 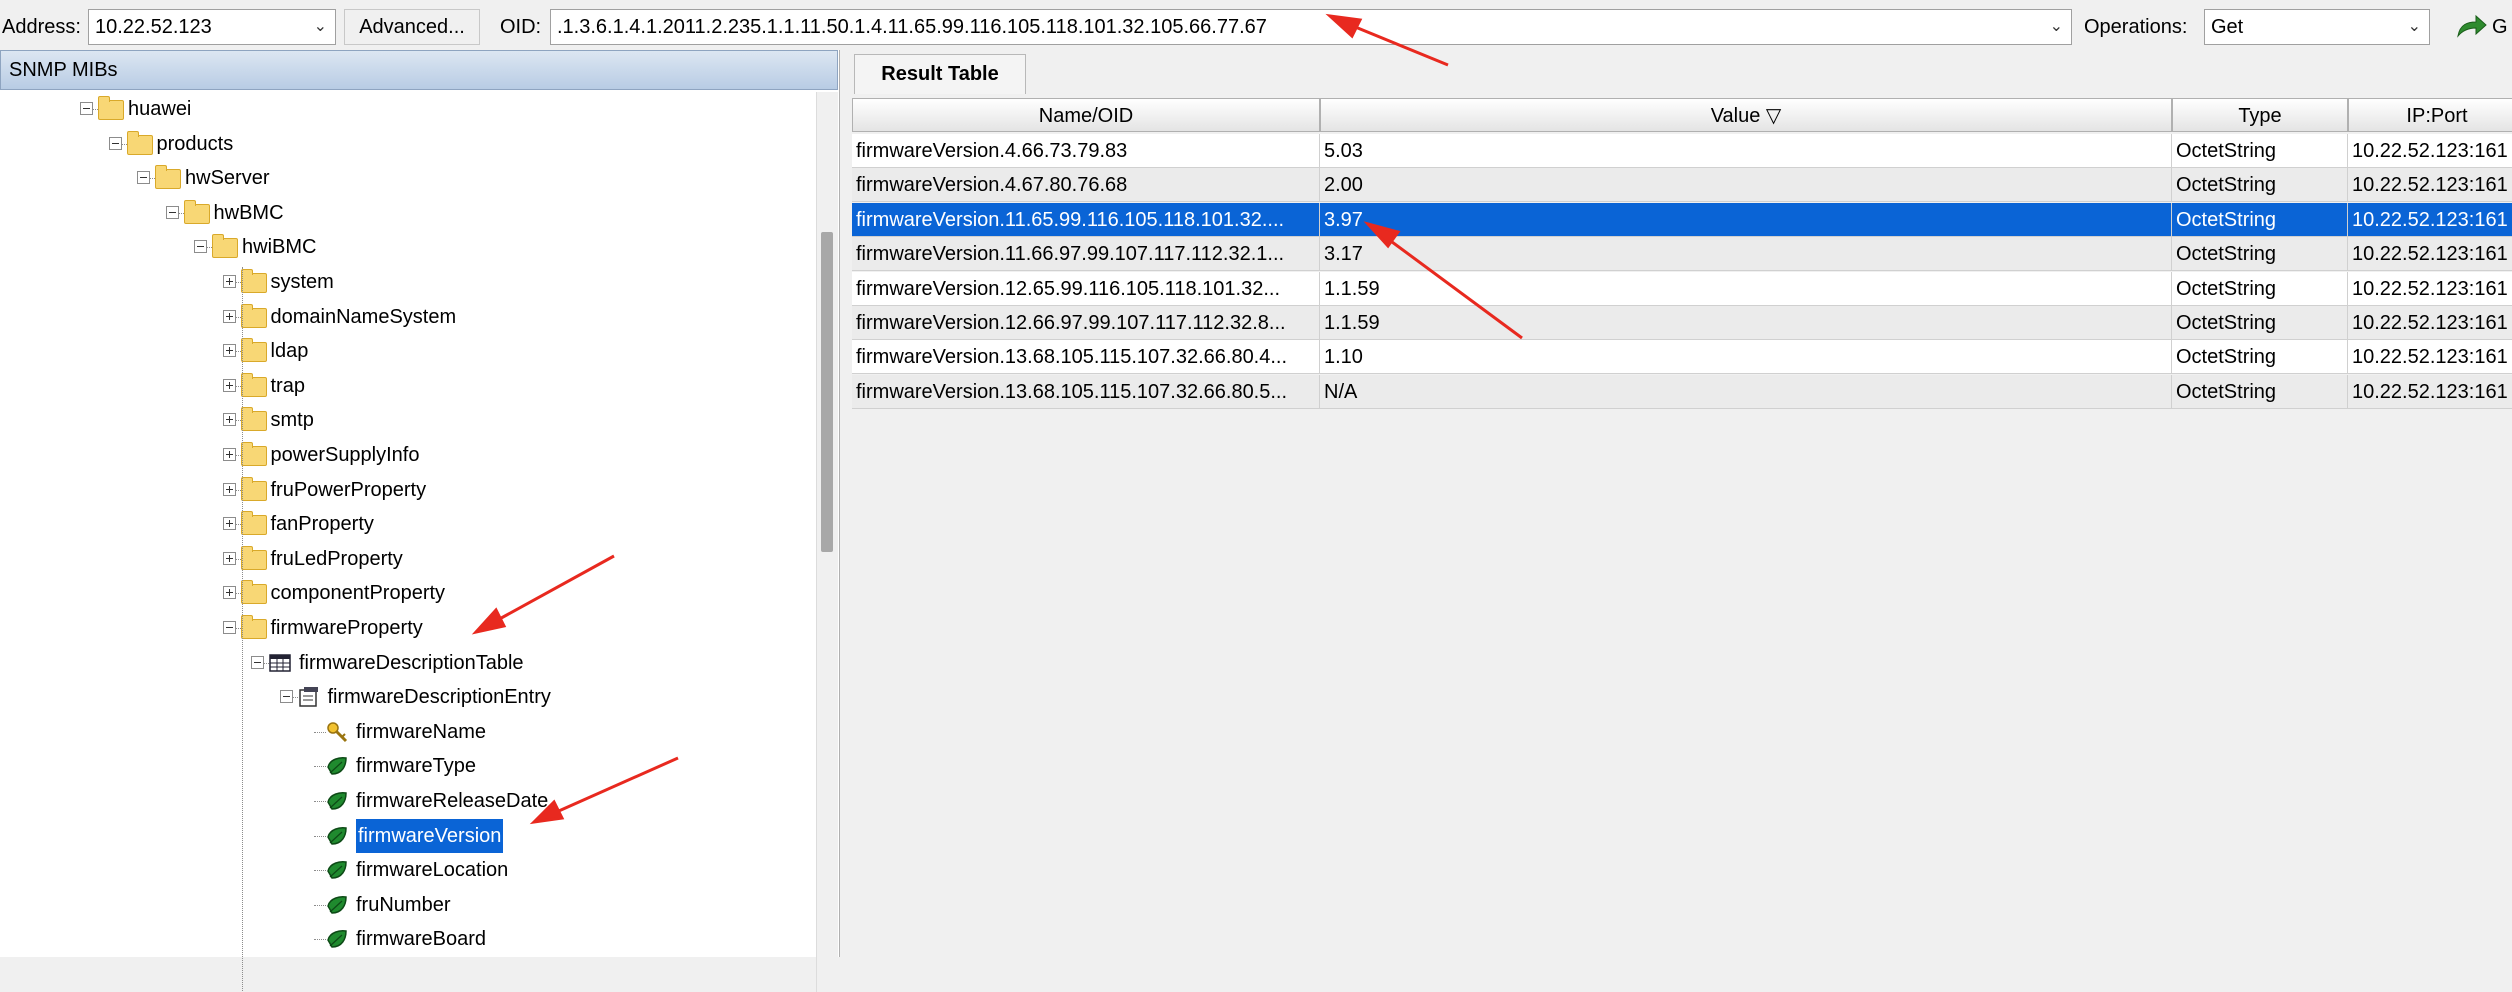 I want to click on address-combo: 10.22.52.123 ⌄, so click(x=212, y=27).